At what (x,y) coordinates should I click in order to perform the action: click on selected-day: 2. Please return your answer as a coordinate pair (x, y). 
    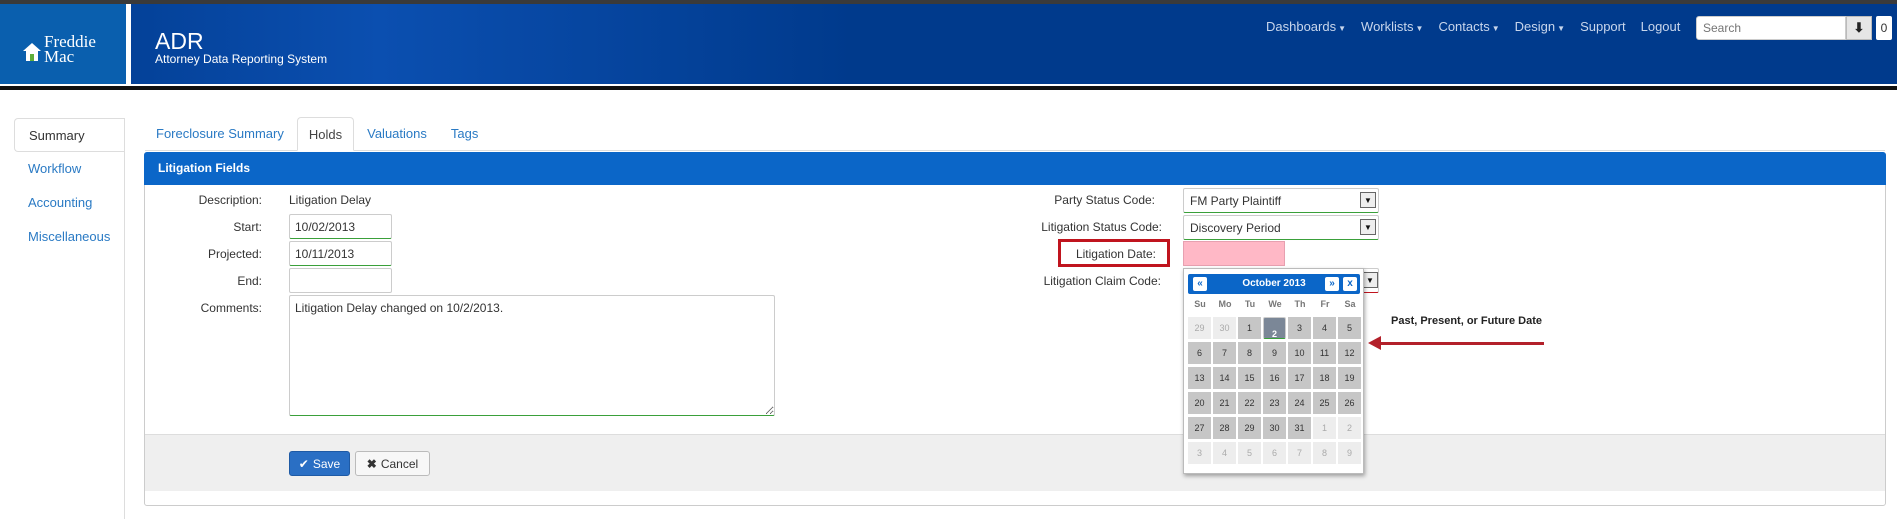
    Looking at the image, I should click on (1274, 328).